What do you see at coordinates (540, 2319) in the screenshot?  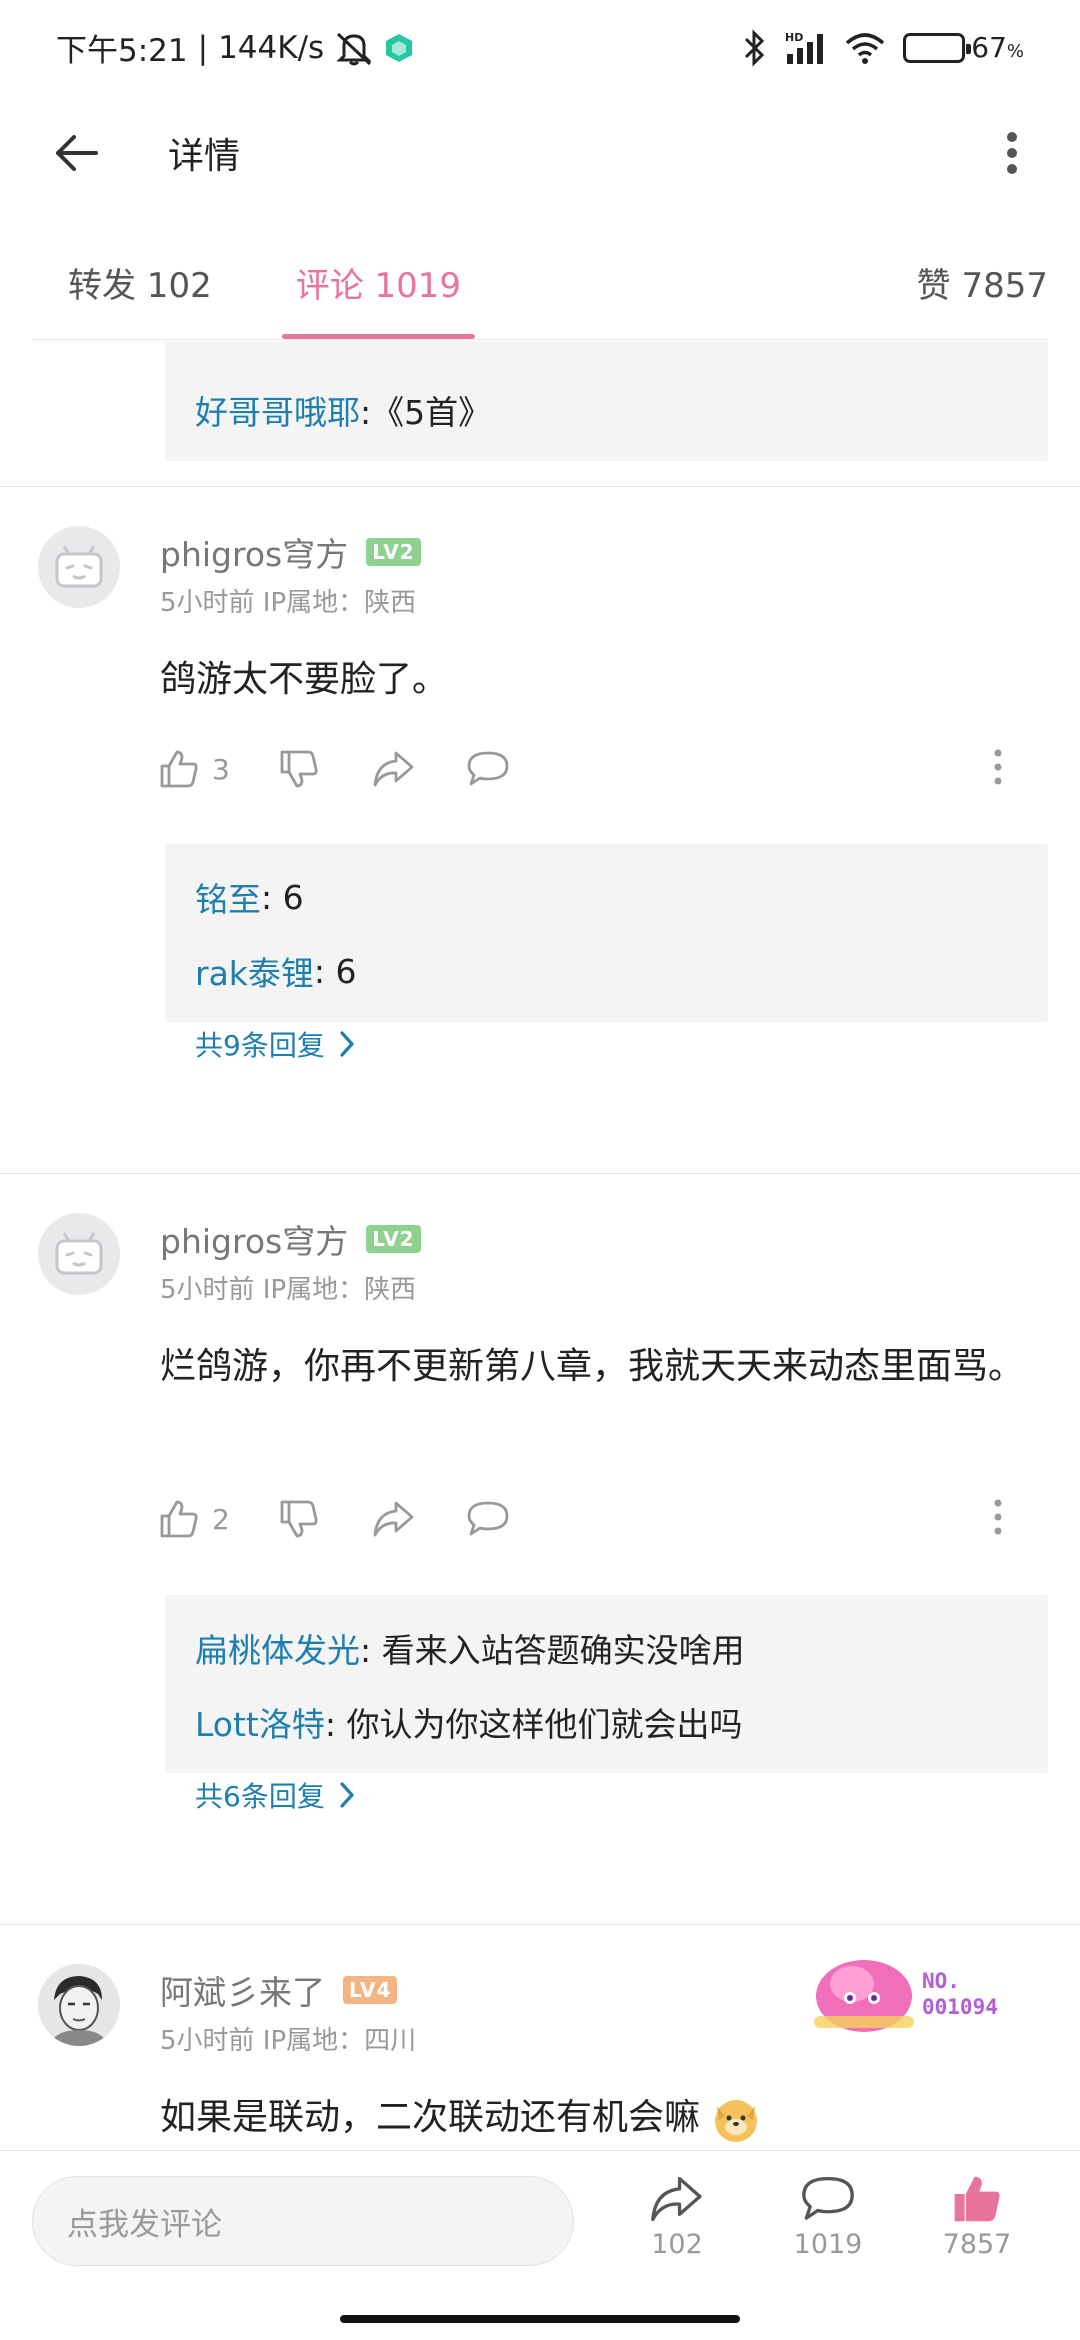 I see `home-indicator` at bounding box center [540, 2319].